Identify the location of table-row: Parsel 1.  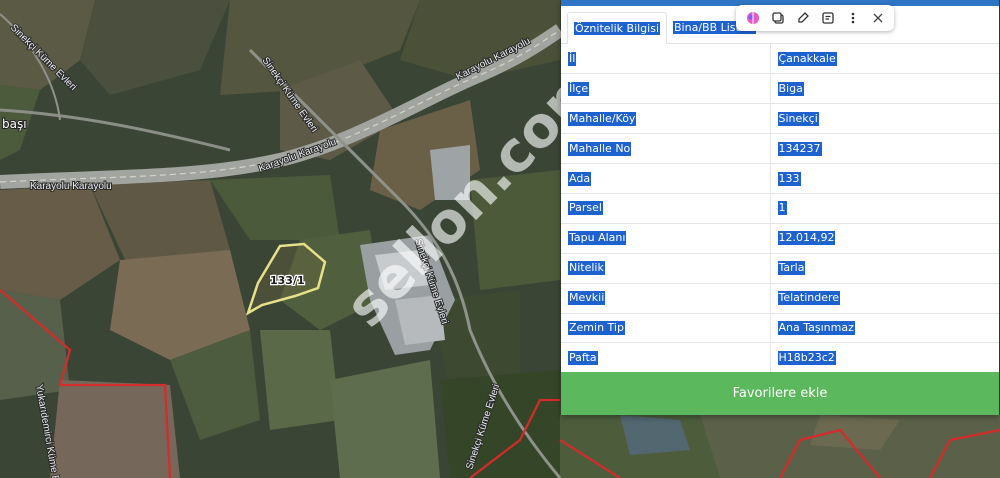
(780, 208).